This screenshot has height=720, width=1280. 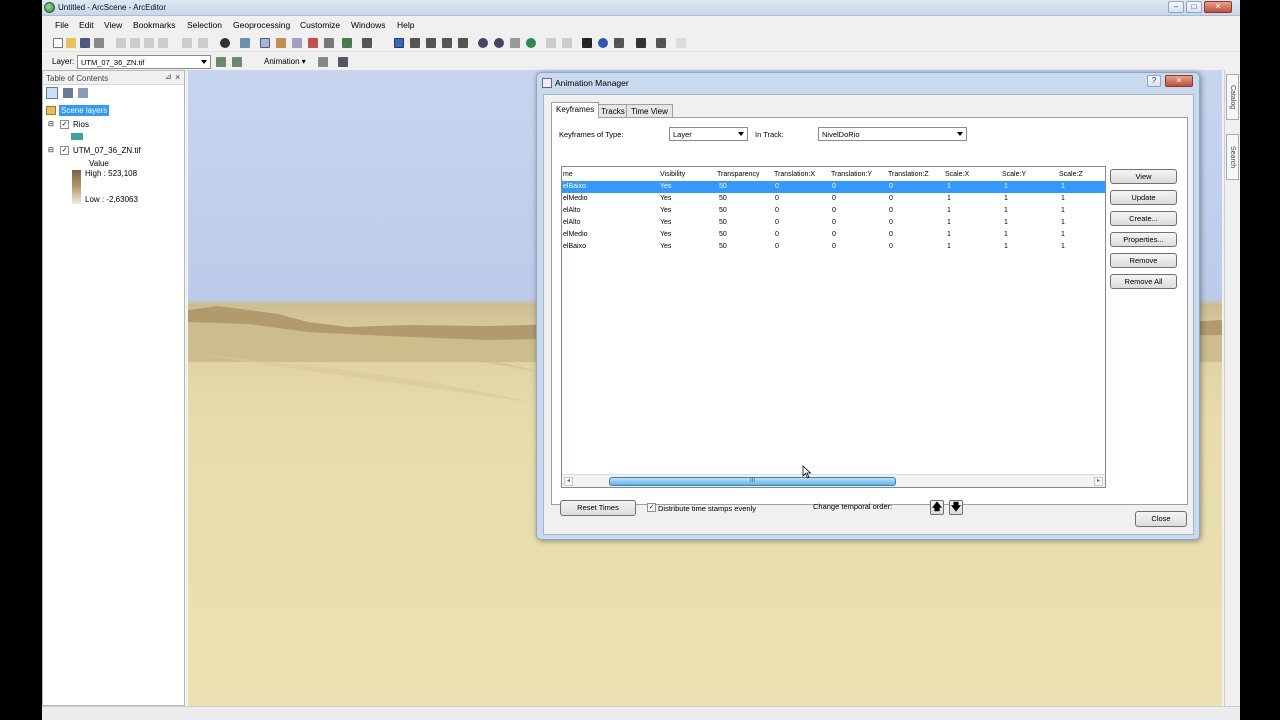 I want to click on select-features-icon, so click(x=587, y=43).